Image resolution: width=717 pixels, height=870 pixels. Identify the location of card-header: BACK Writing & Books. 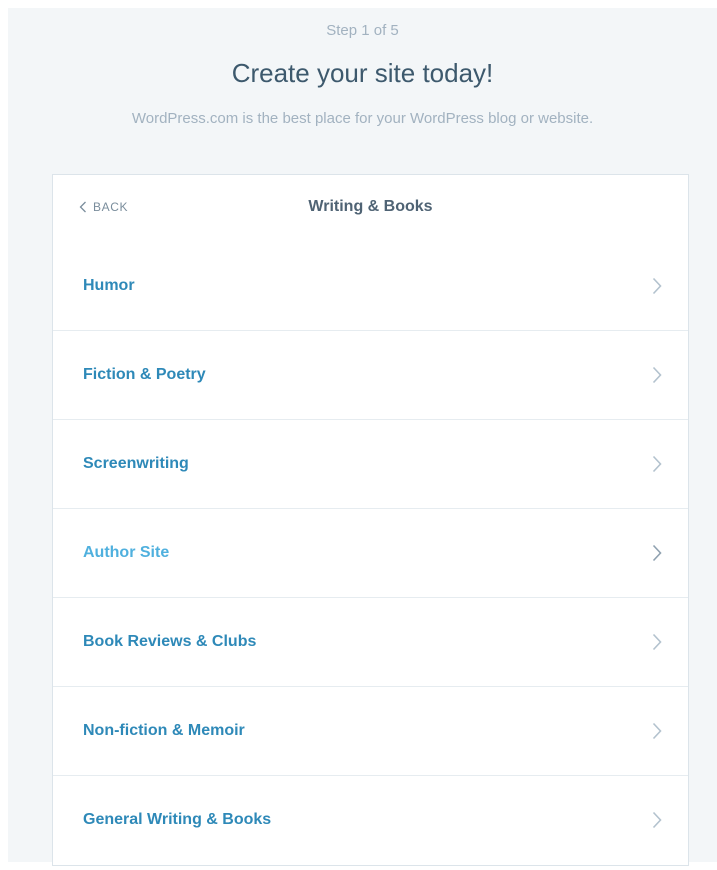
(370, 208).